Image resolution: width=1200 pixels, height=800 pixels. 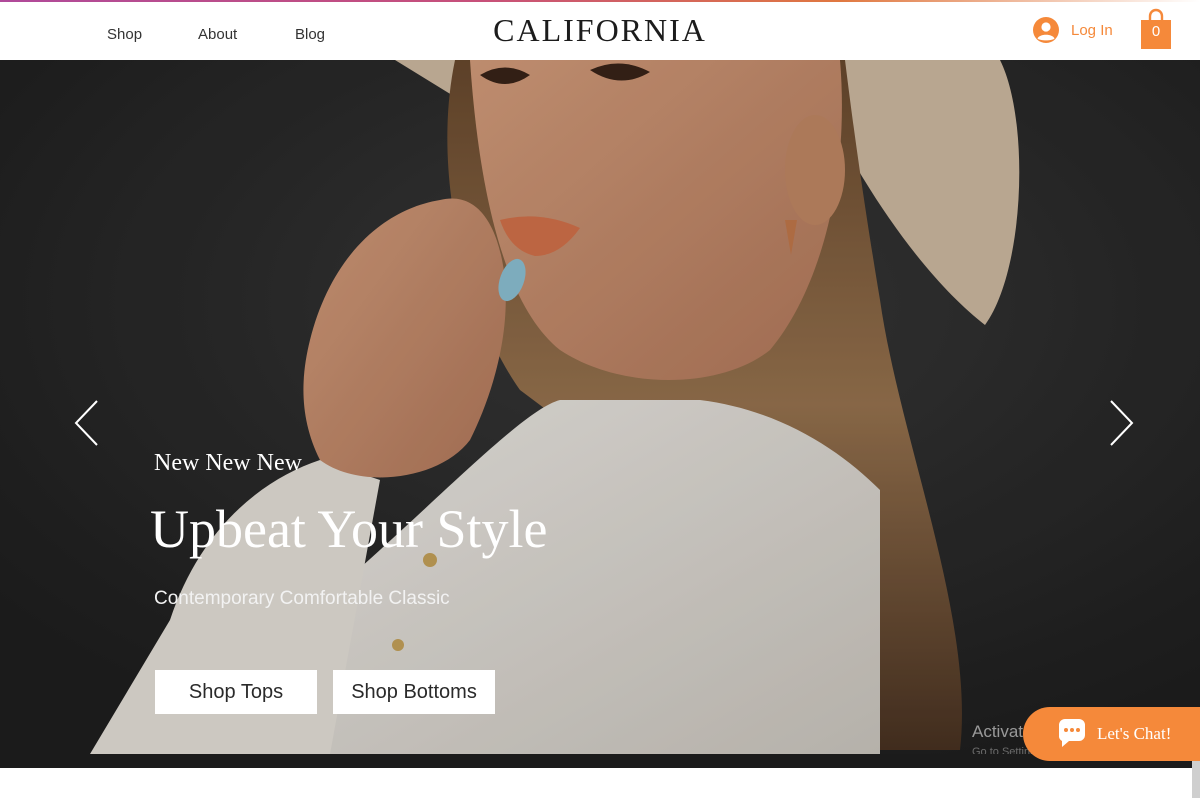 I want to click on hero-subline: Contemporary Comfortable Classic, so click(x=302, y=598).